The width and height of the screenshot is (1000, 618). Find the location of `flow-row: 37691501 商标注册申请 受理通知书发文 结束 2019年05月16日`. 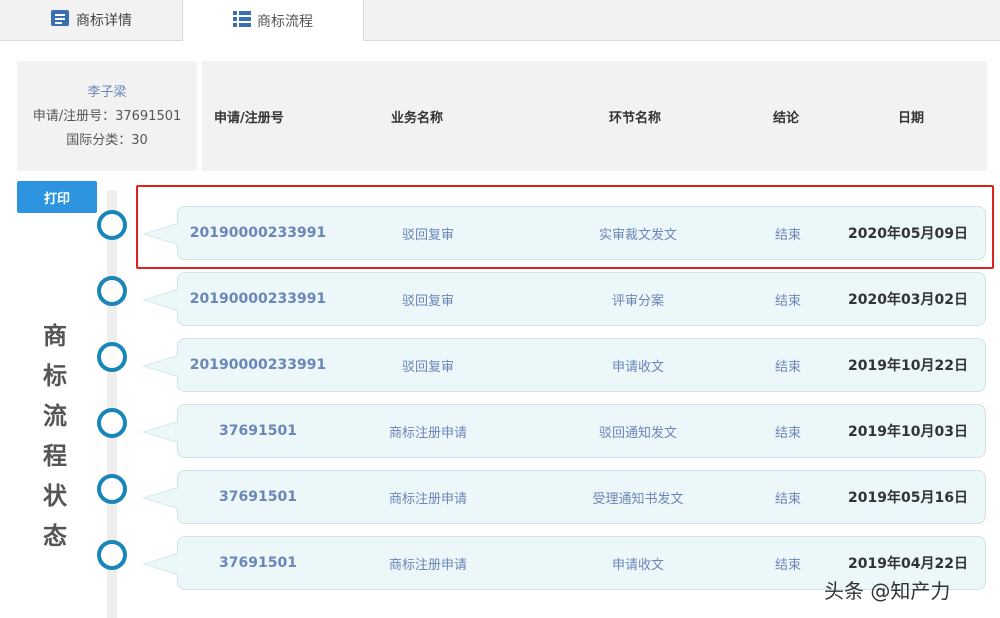

flow-row: 37691501 商标注册申请 受理通知书发文 结束 2019年05月16日 is located at coordinates (564, 497).